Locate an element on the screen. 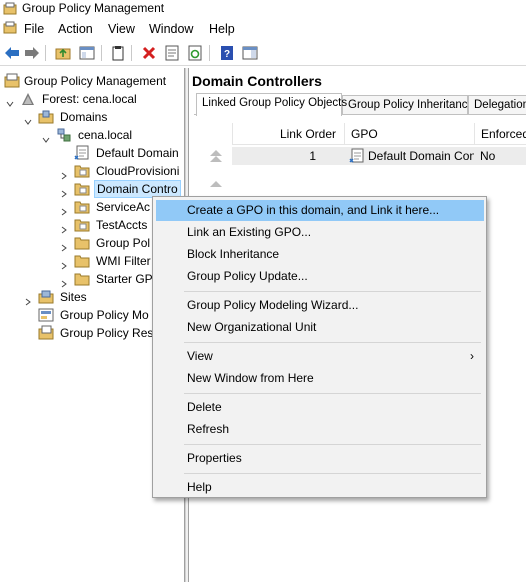 The height and width of the screenshot is (582, 526). delete-icon is located at coordinates (149, 53).